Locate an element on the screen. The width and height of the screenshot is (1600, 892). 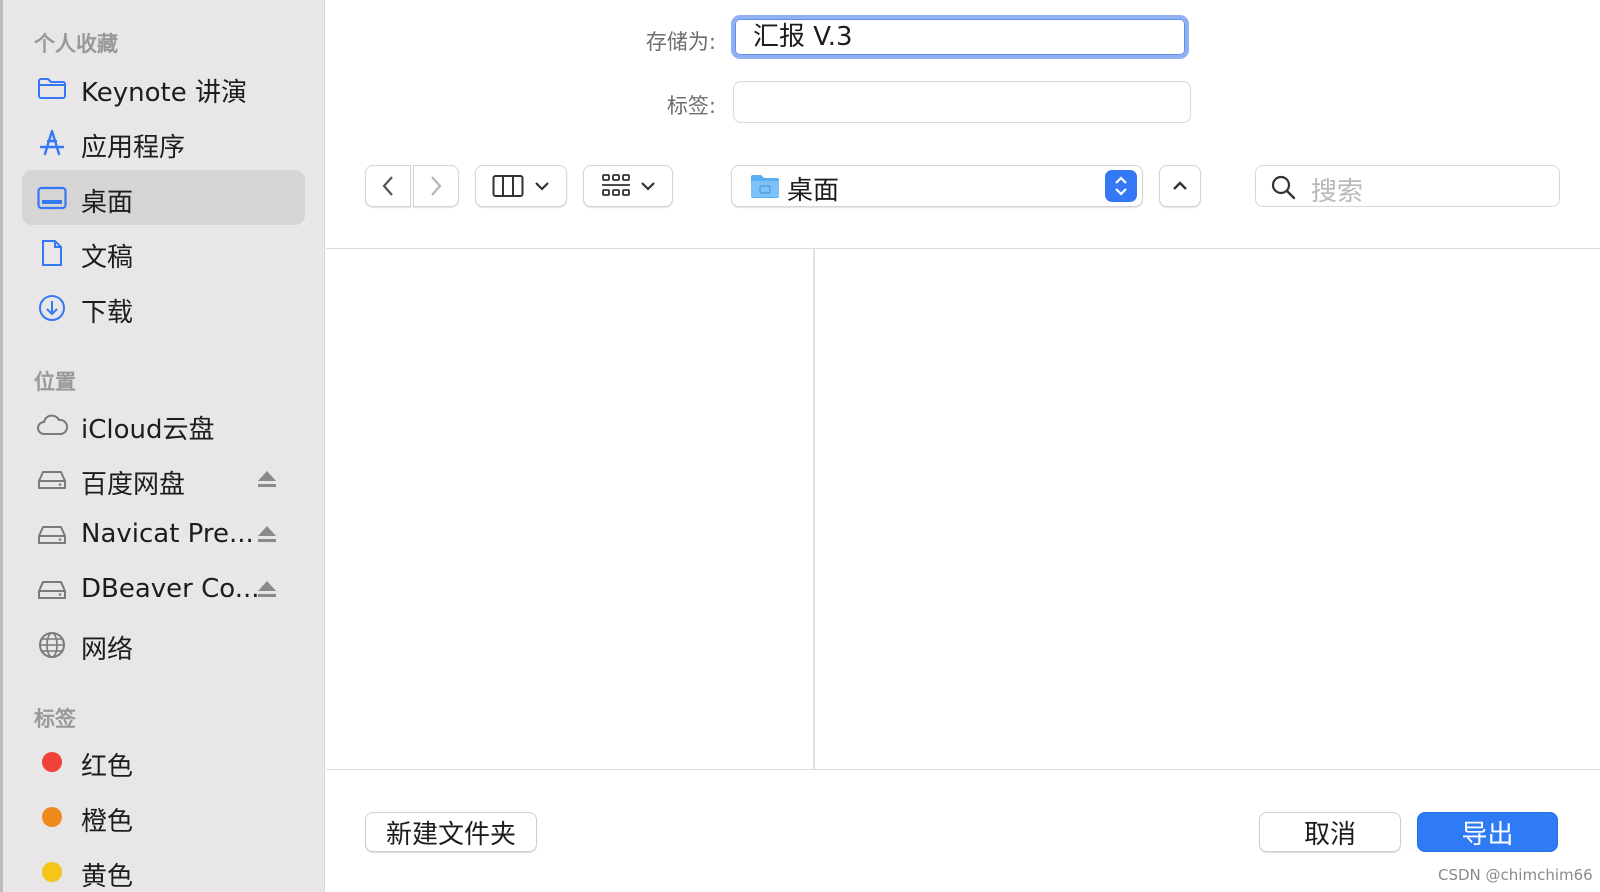
chevron-right-icon is located at coordinates (436, 186).